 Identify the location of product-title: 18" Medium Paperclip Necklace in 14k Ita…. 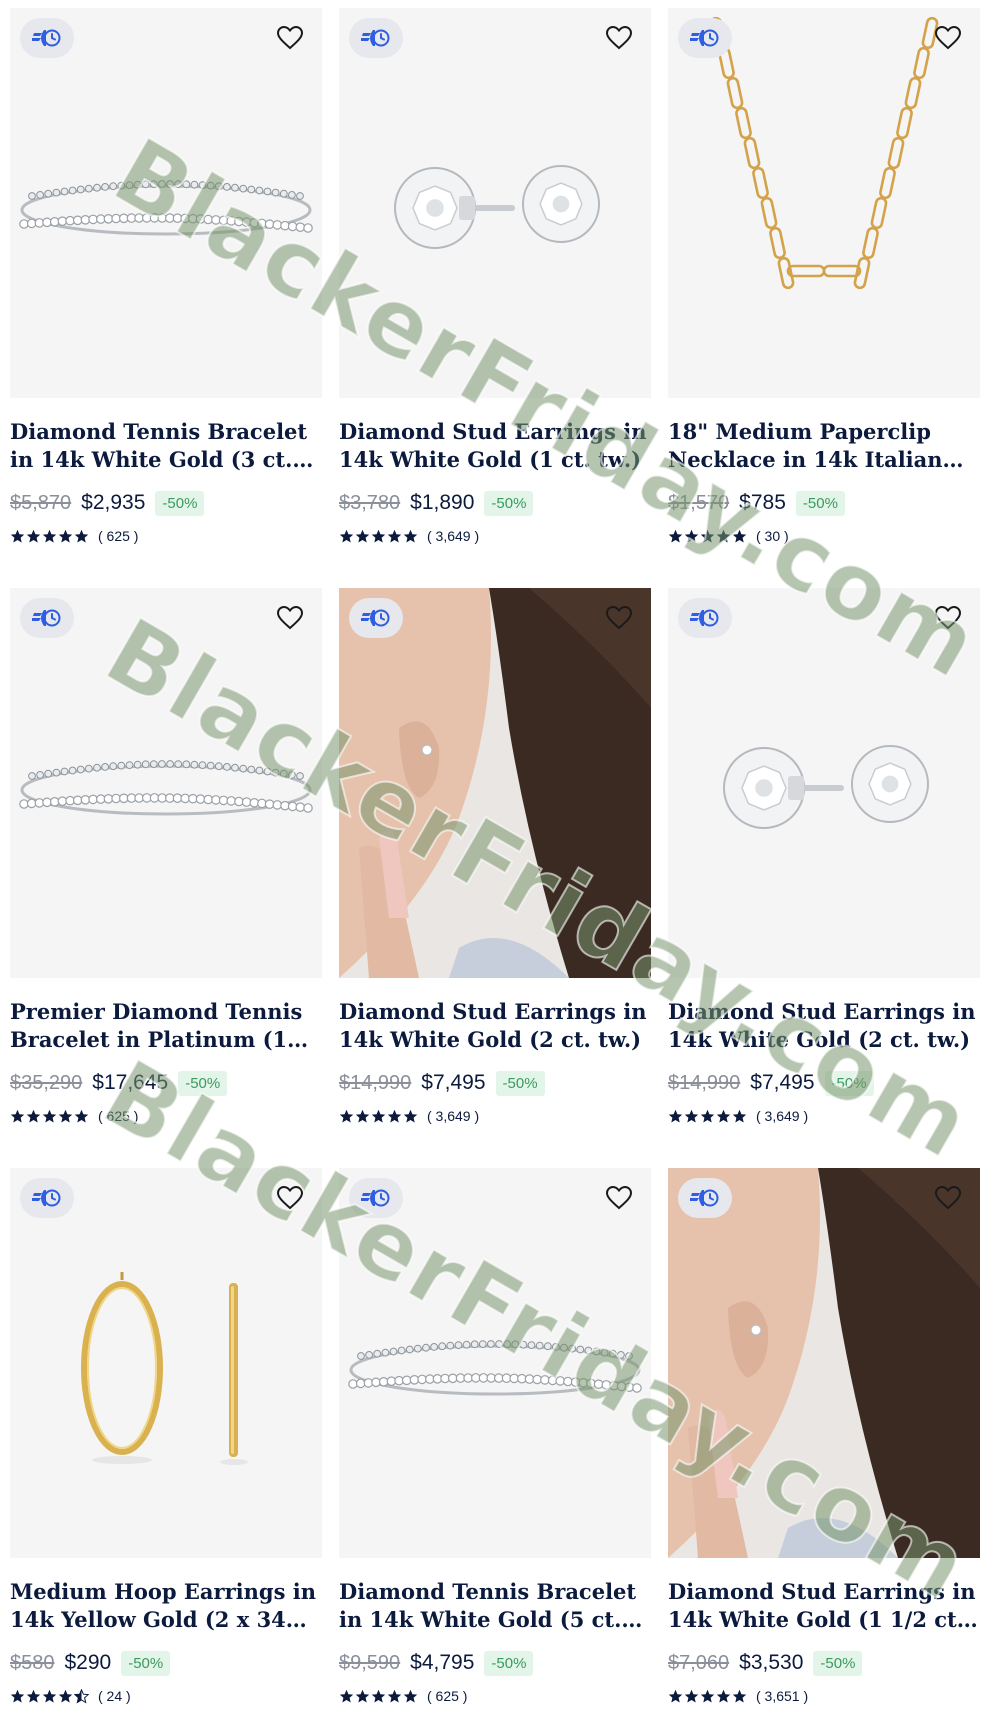
(824, 446).